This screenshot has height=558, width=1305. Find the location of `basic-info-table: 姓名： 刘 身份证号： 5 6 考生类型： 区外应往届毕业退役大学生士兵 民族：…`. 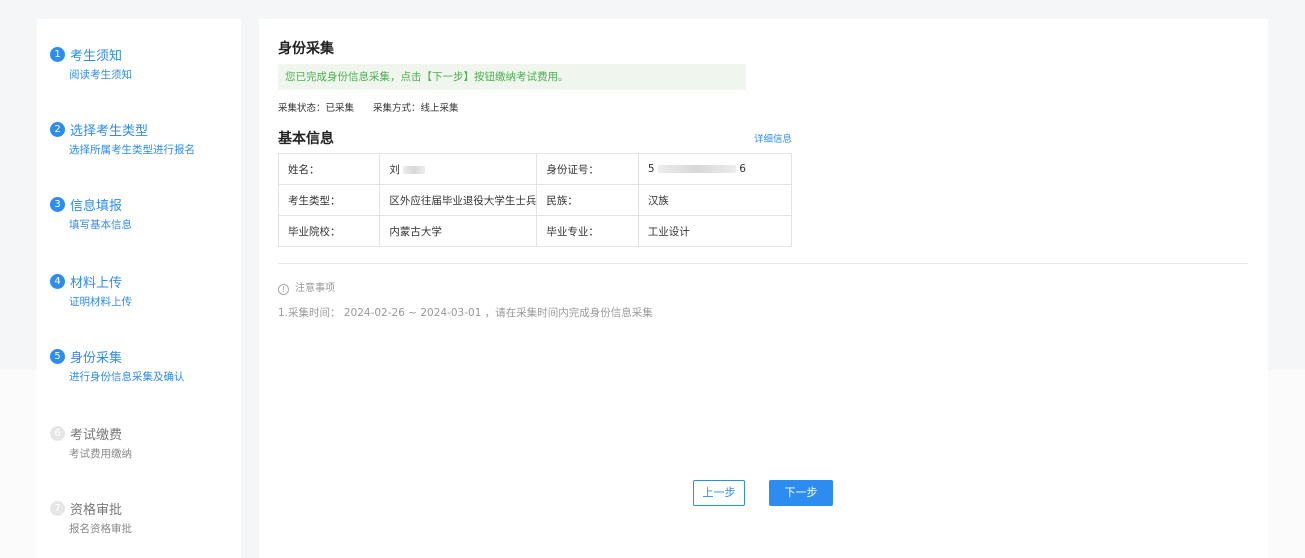

basic-info-table: 姓名： 刘 身份证号： 5 6 考生类型： 区外应往届毕业退役大学生士兵 民族：… is located at coordinates (535, 200).